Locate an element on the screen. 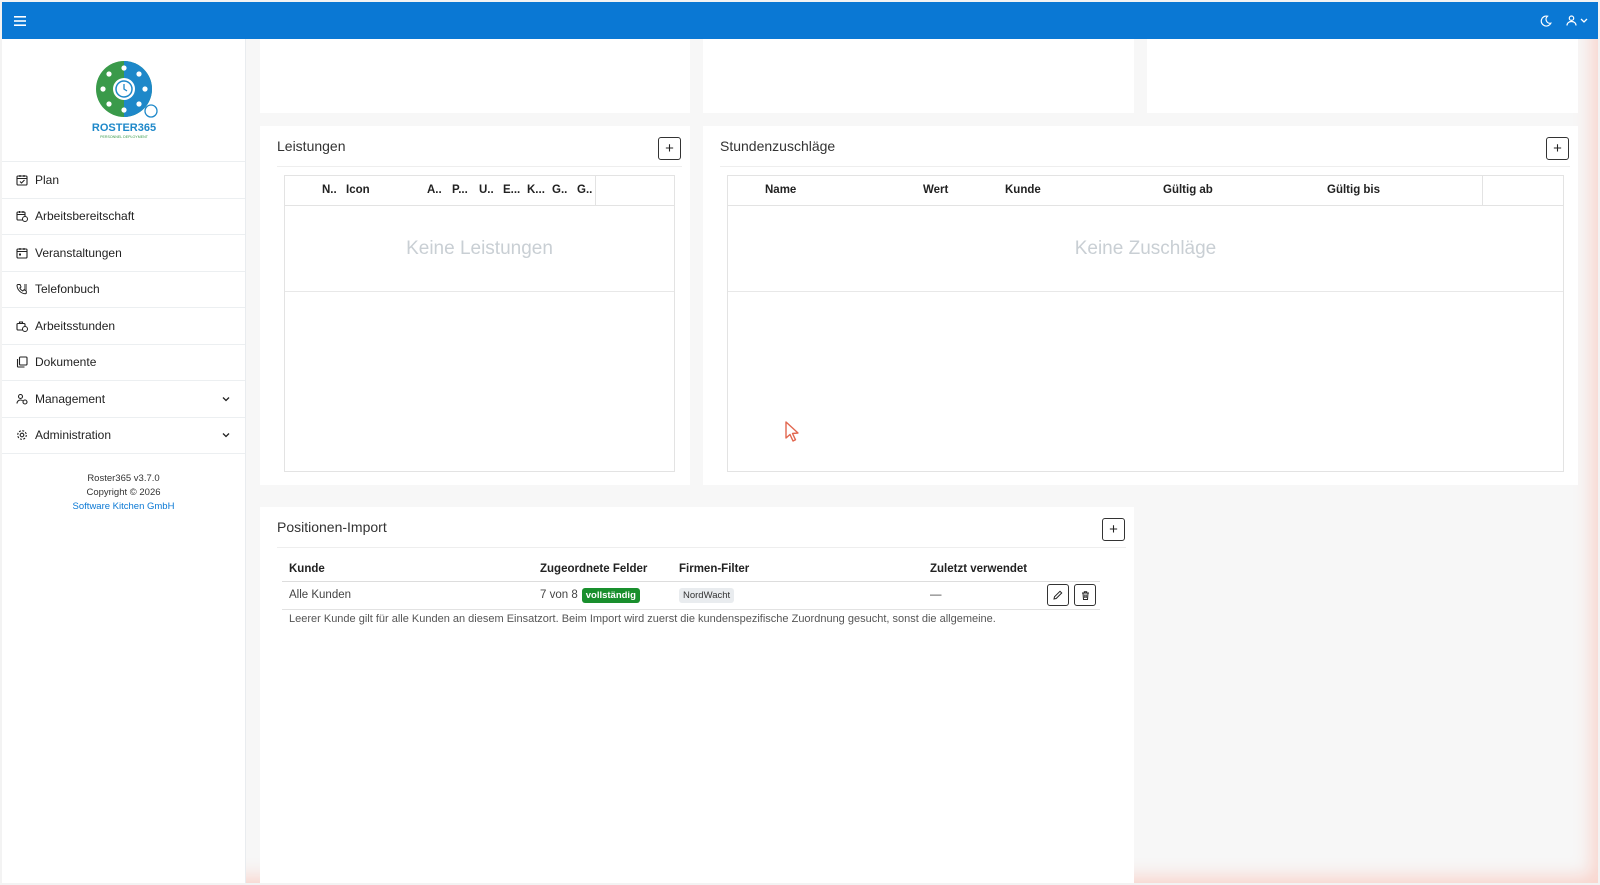 The height and width of the screenshot is (885, 1600). sidebar-item-management: Management is located at coordinates (123, 399).